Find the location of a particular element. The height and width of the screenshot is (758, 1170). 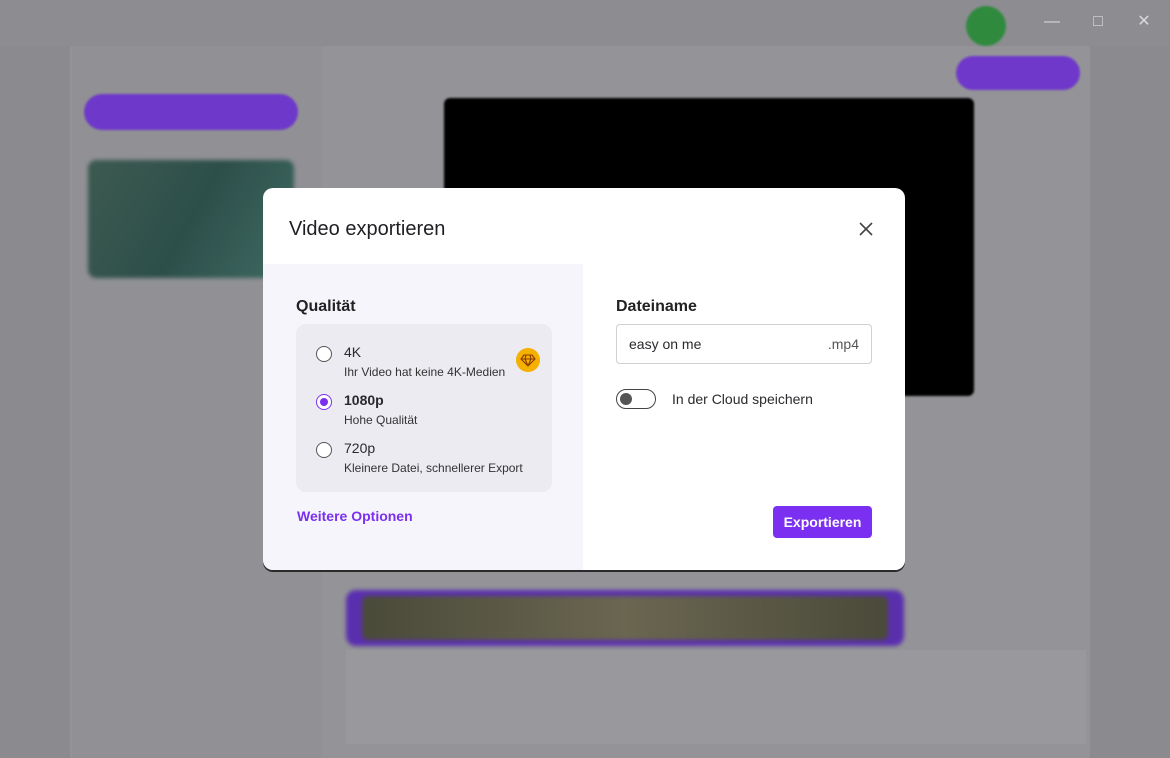

option-subtitle: Ihr Video hat keine 4K-Medien is located at coordinates (425, 372).